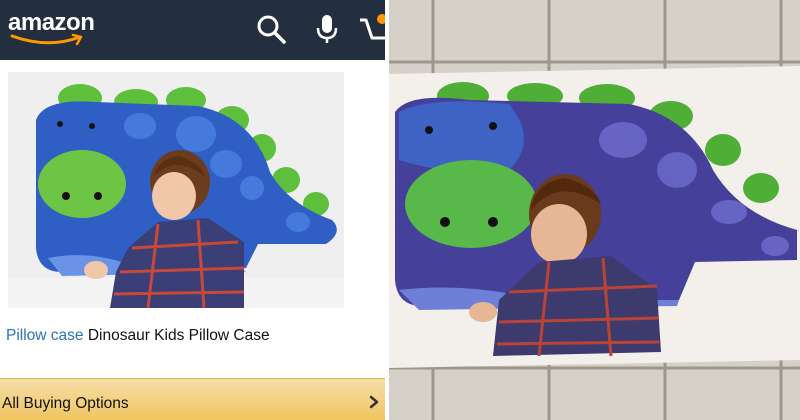  What do you see at coordinates (192, 30) in the screenshot?
I see `amazon-header: amazon` at bounding box center [192, 30].